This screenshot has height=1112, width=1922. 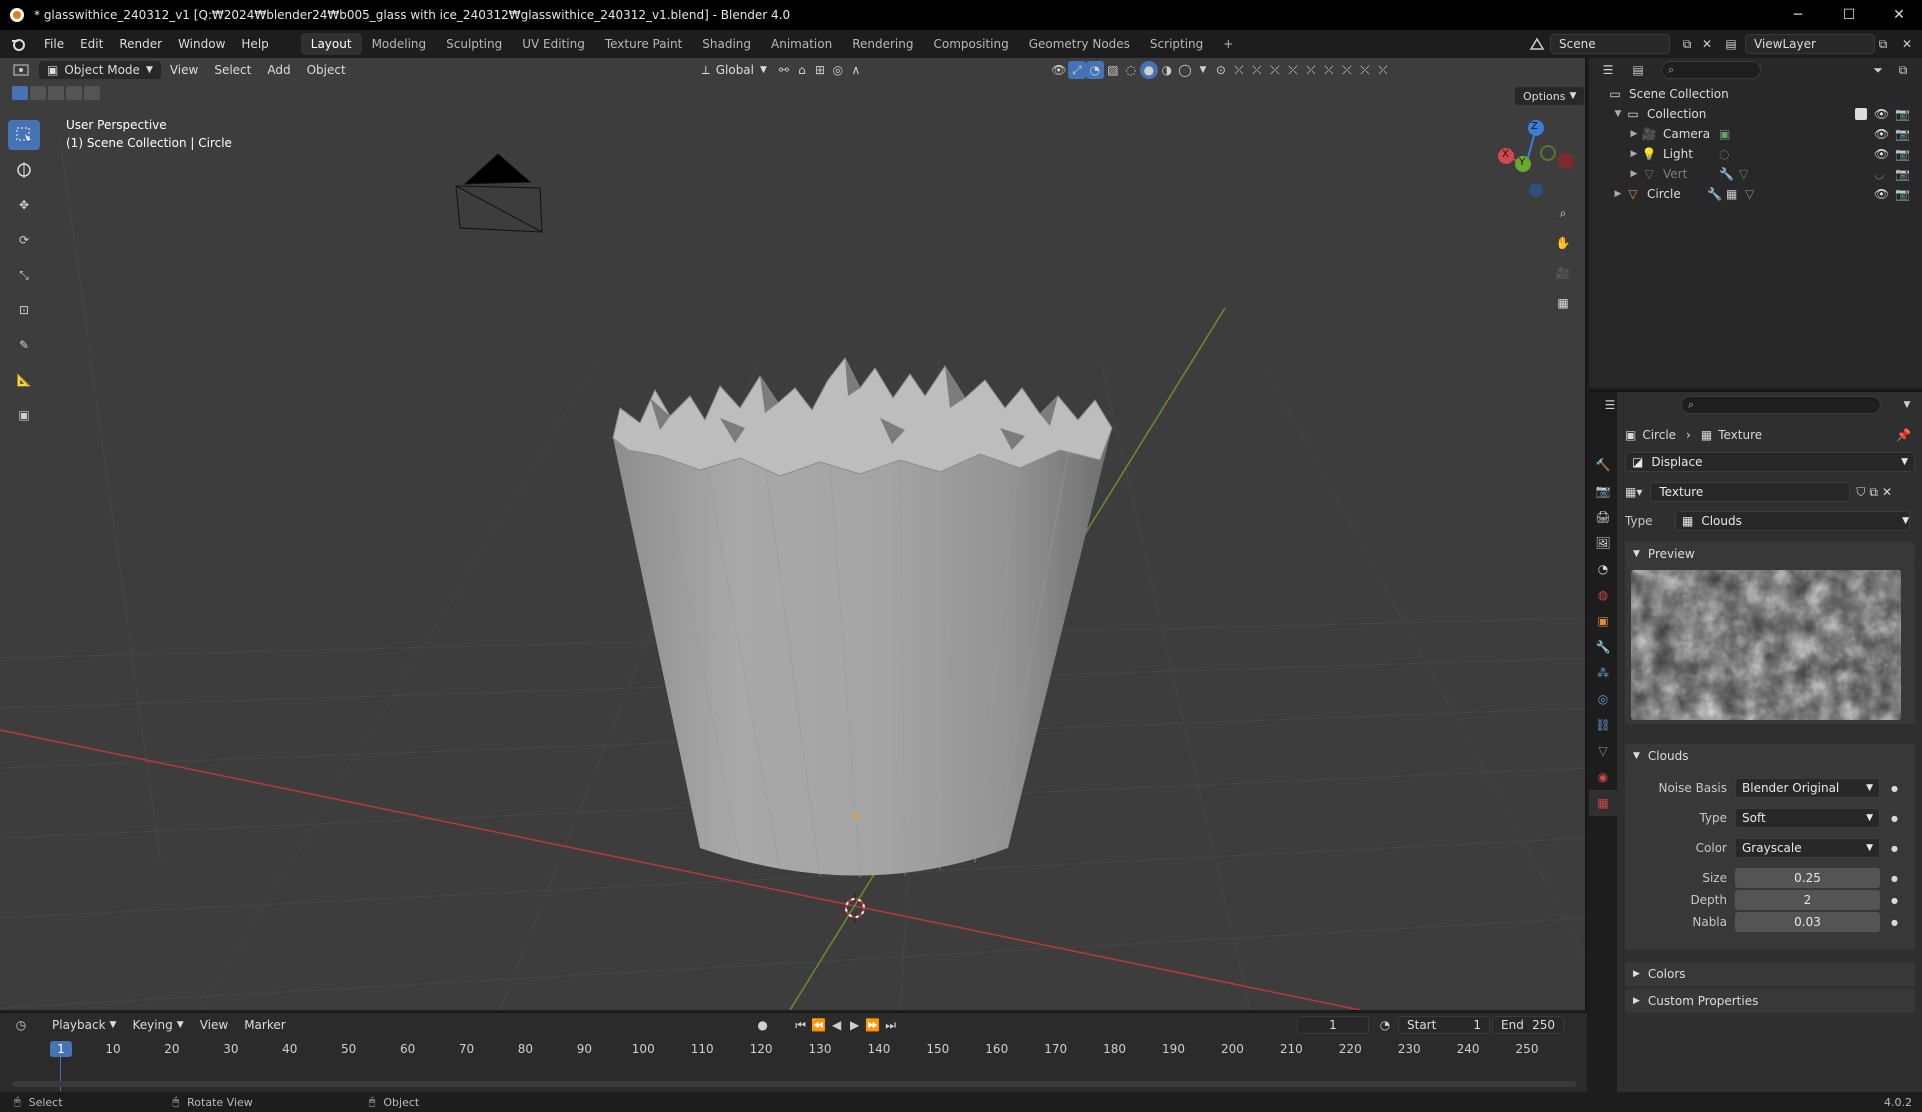 I want to click on snap-target-icon: ⊞, so click(x=820, y=70).